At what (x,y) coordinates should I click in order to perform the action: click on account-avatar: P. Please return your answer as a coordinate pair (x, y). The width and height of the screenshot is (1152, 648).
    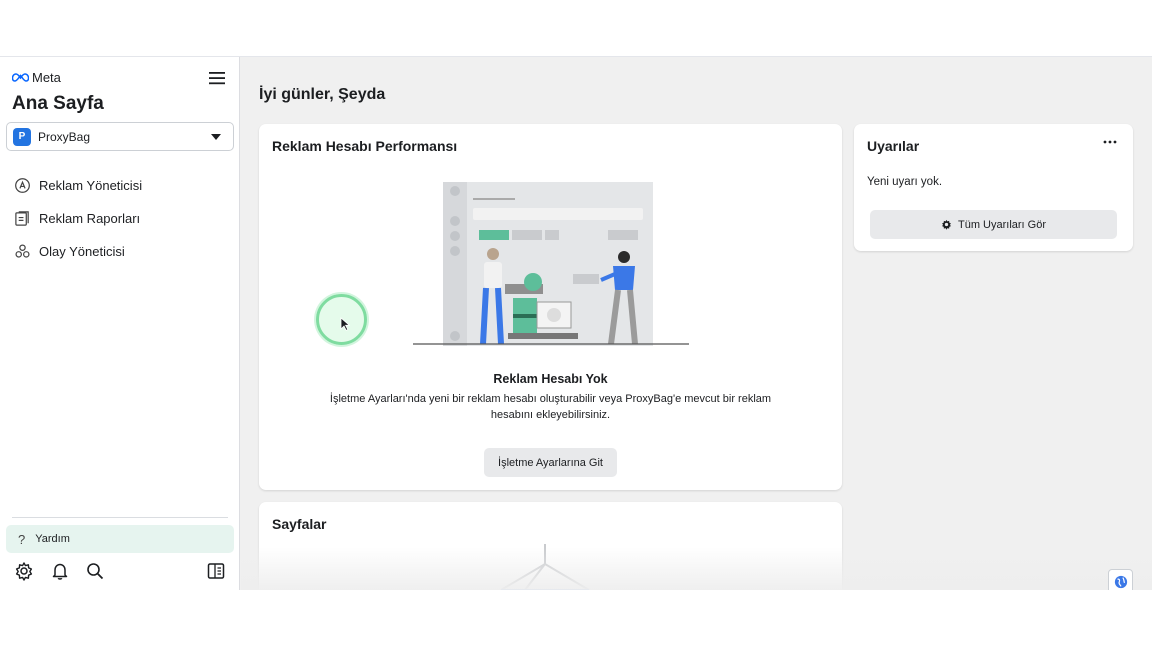
    Looking at the image, I should click on (22, 136).